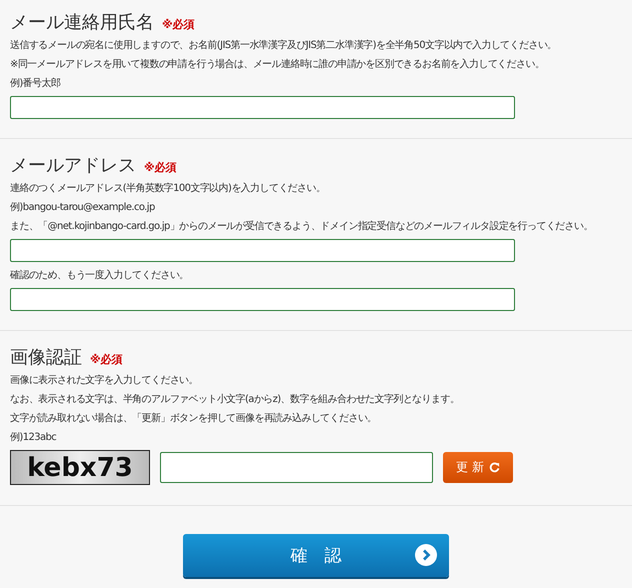  I want to click on help-text: 例)123abc, so click(34, 438).